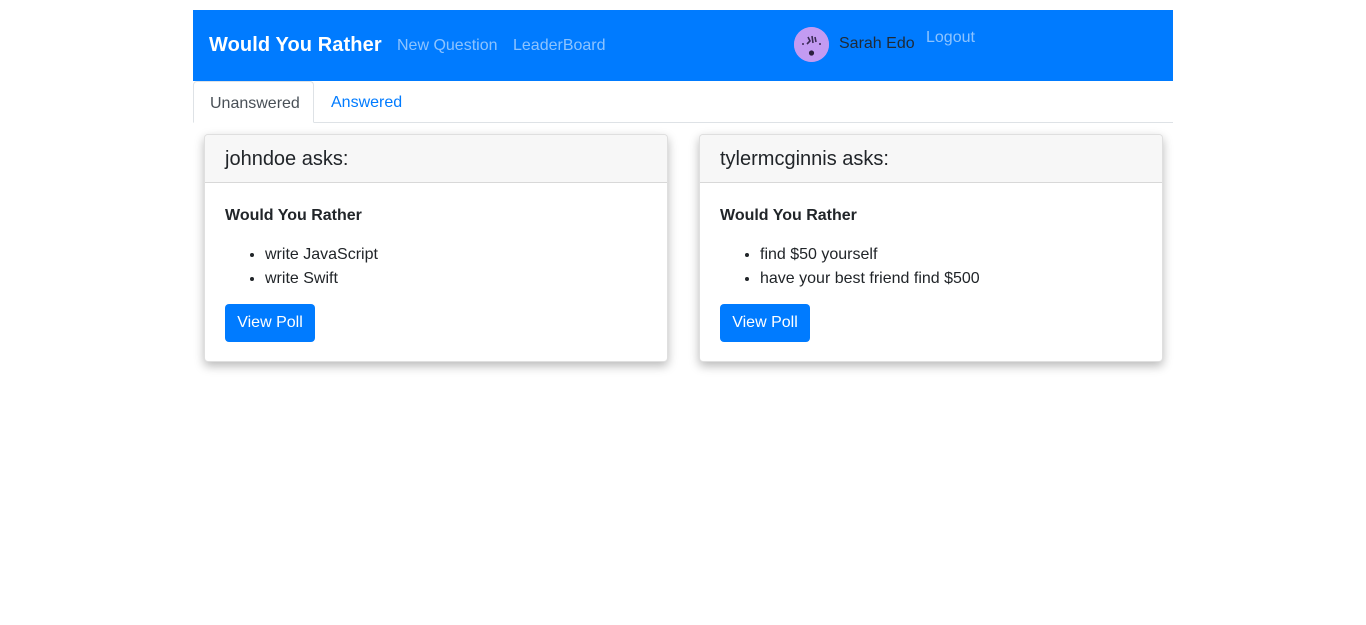  Describe the element at coordinates (559, 46) in the screenshot. I see `leaderboard-link: LeaderBoard` at that location.